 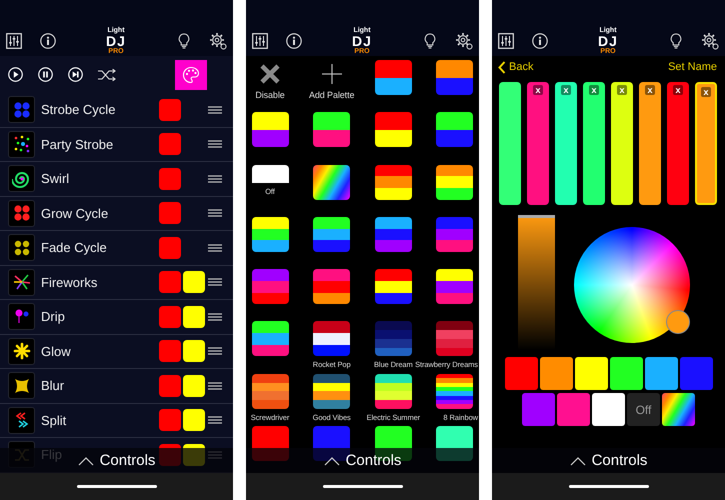 What do you see at coordinates (643, 409) in the screenshot?
I see `off-preset: Off` at bounding box center [643, 409].